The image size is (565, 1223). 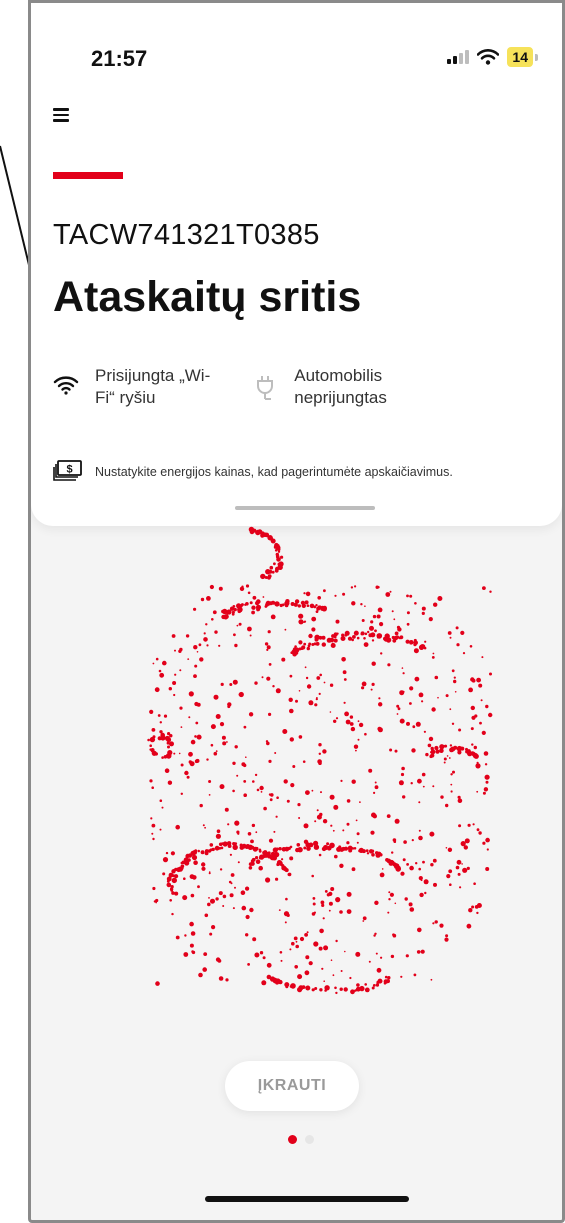 I want to click on wifi-status: Prisijungta „Wi- Fi“ ryšiu, so click(x=131, y=387).